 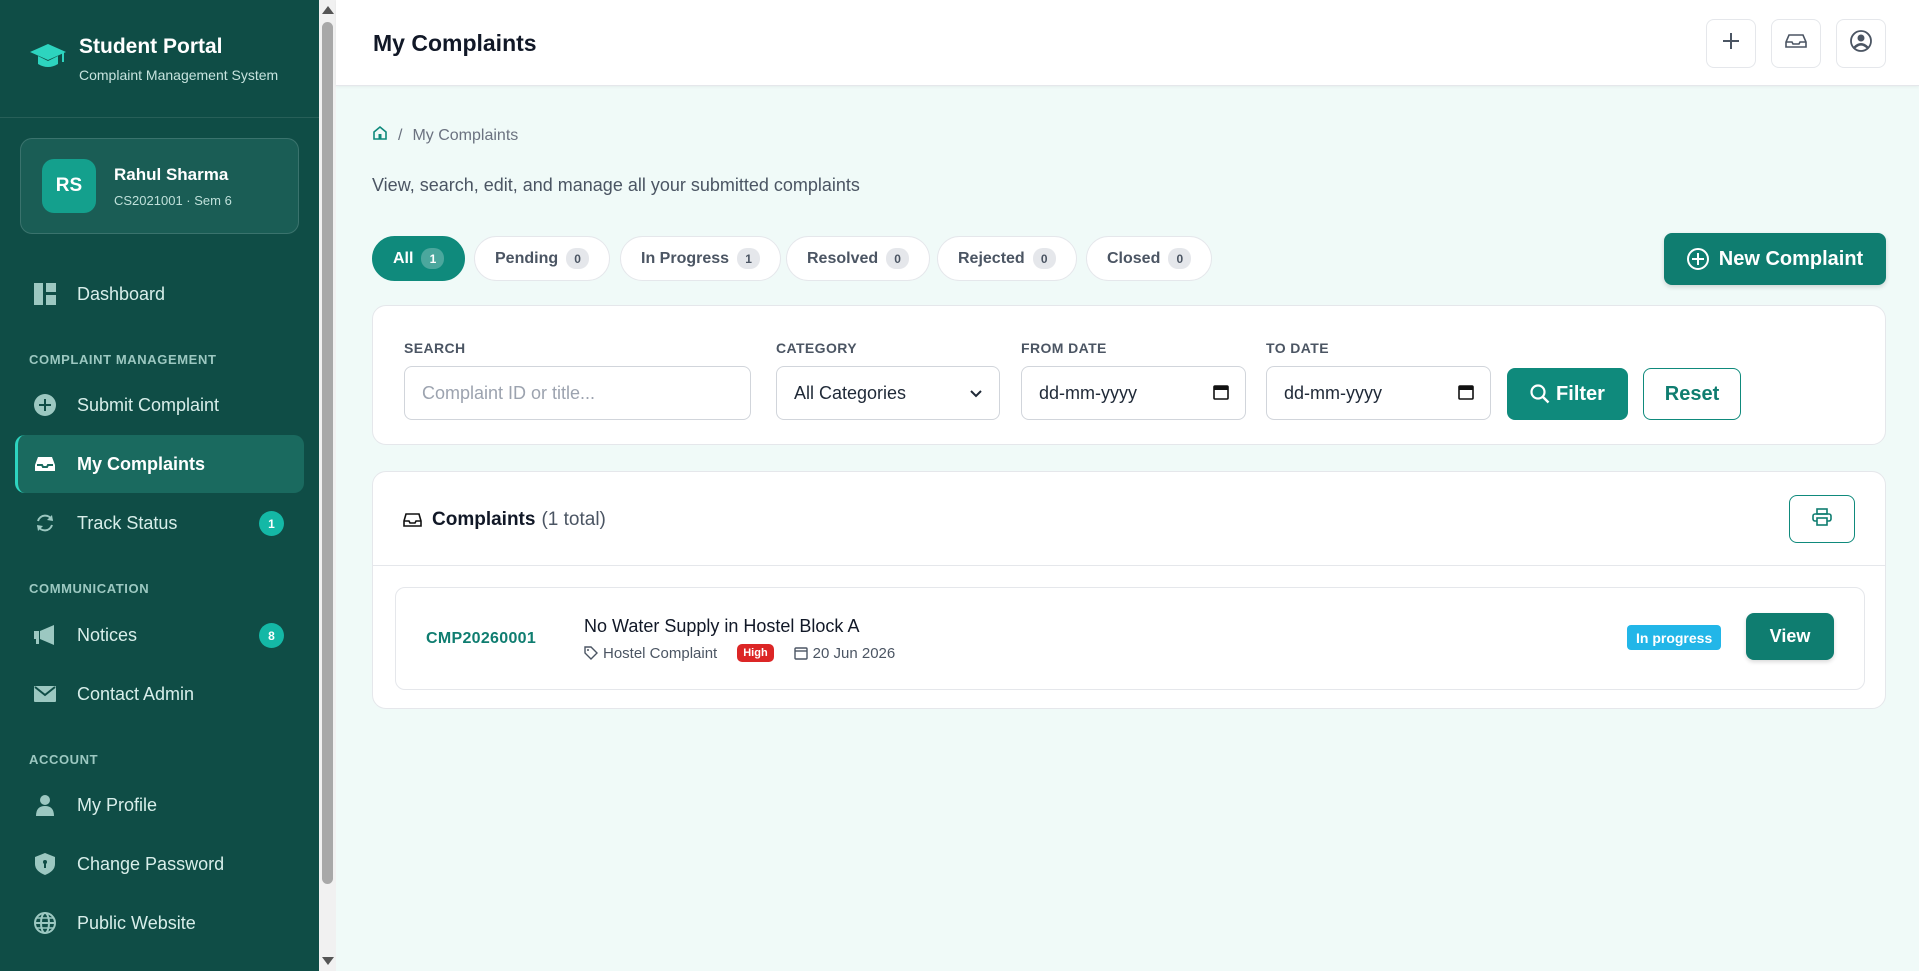 I want to click on tab-in-progress: In Progress 1, so click(x=701, y=258).